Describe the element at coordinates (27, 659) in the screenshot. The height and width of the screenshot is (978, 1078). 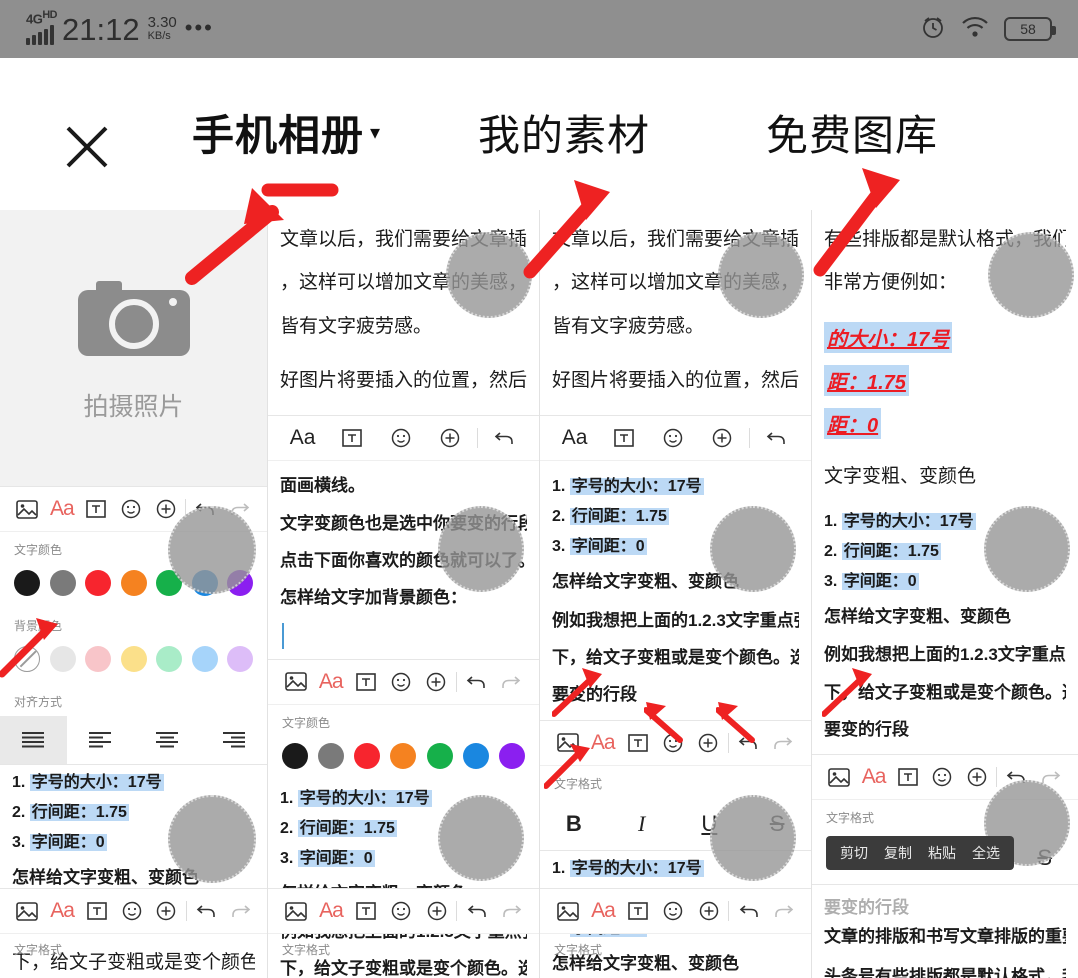
I see `swatch-none` at that location.